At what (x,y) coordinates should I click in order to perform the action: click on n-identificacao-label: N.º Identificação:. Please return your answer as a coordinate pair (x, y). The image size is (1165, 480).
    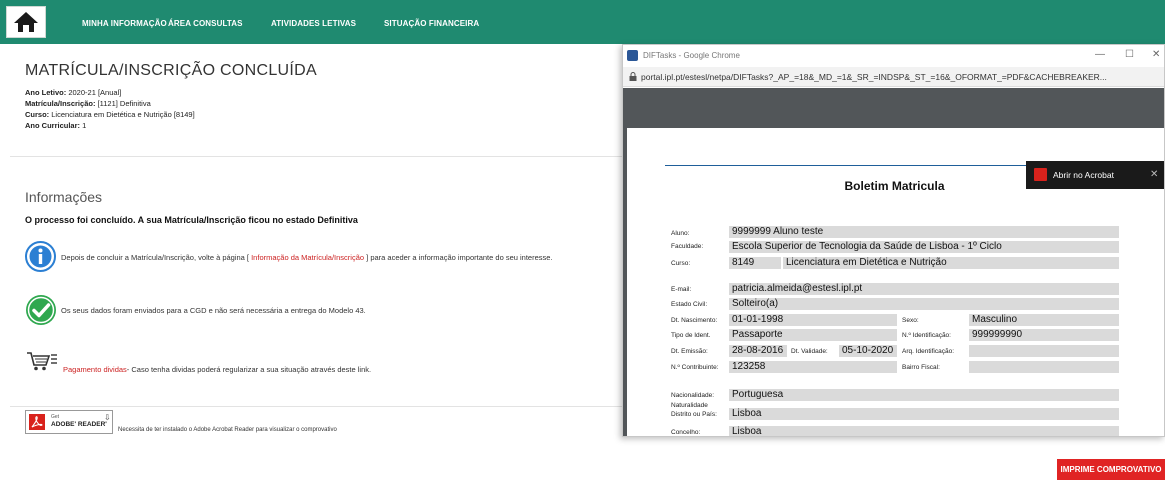
    Looking at the image, I should click on (926, 335).